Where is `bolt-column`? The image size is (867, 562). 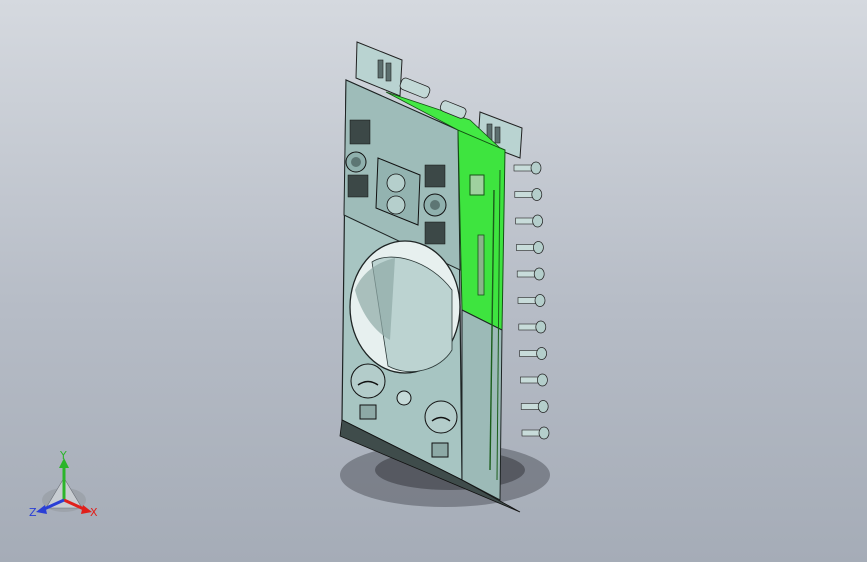
bolt-column is located at coordinates (531, 300).